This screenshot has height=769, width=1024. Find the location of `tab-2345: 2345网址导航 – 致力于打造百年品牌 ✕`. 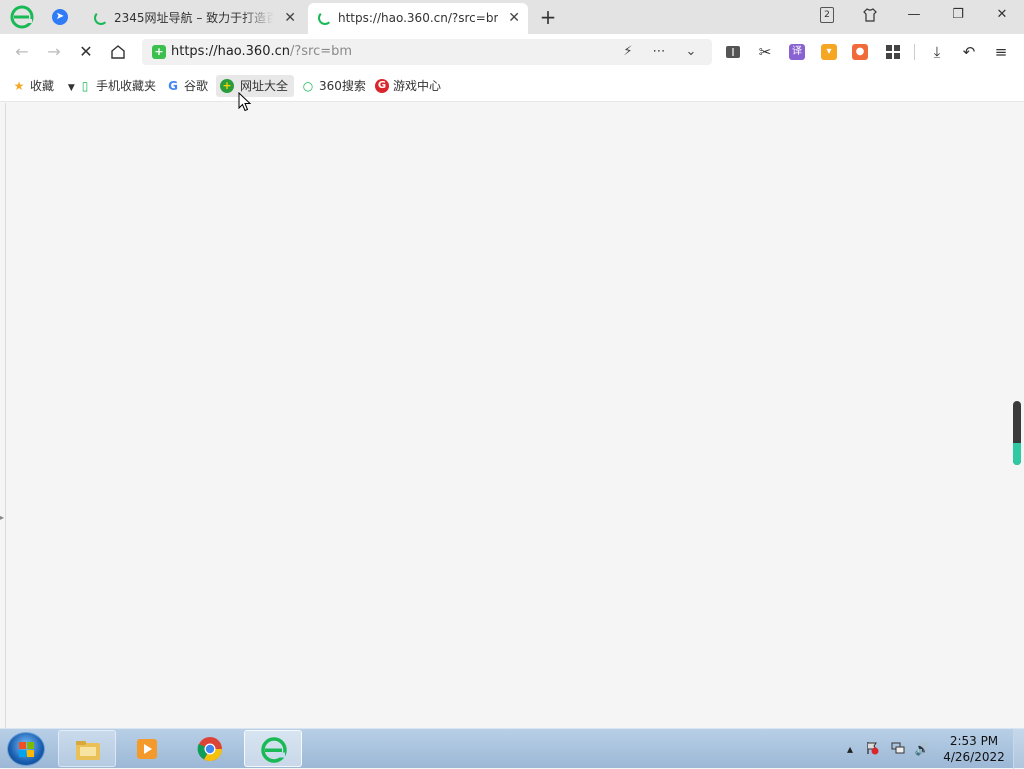

tab-2345: 2345网址导航 – 致力于打造百年品牌 ✕ is located at coordinates (194, 18).